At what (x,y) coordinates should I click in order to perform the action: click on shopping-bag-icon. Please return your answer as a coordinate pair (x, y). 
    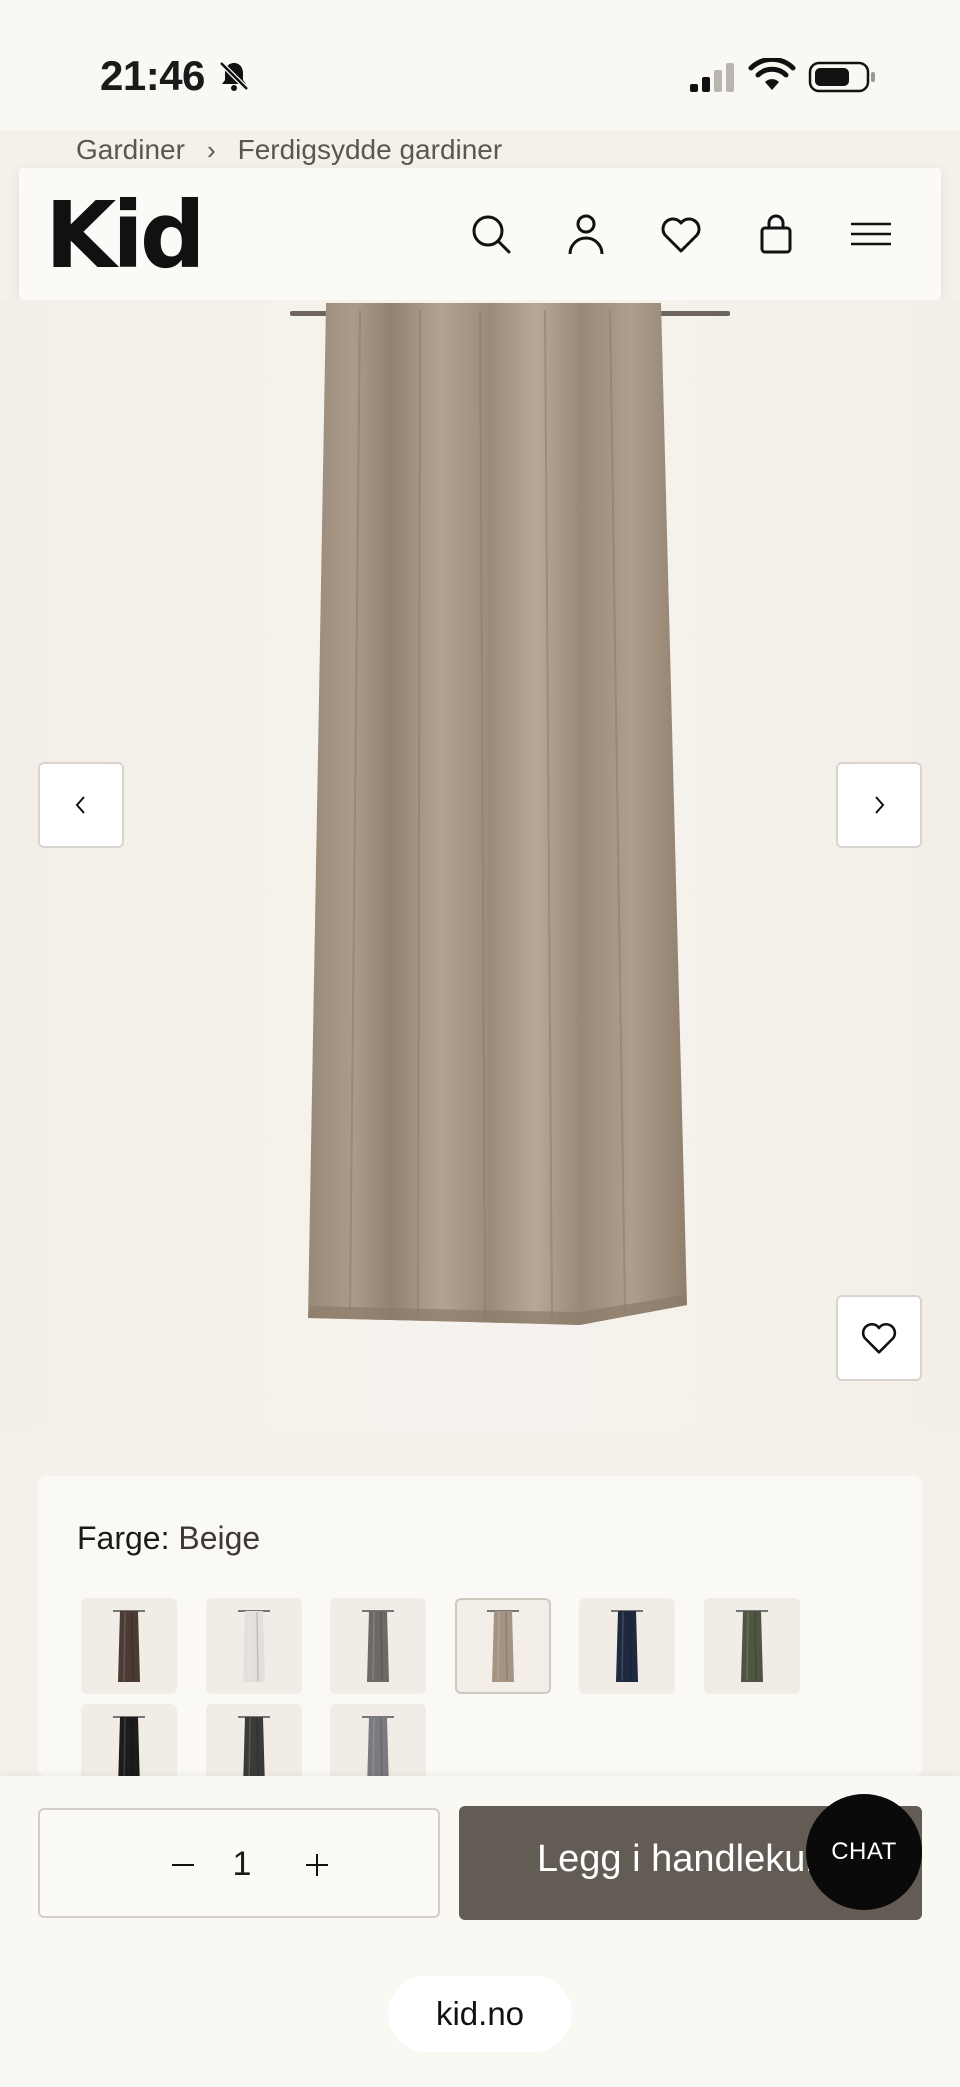
    Looking at the image, I should click on (776, 234).